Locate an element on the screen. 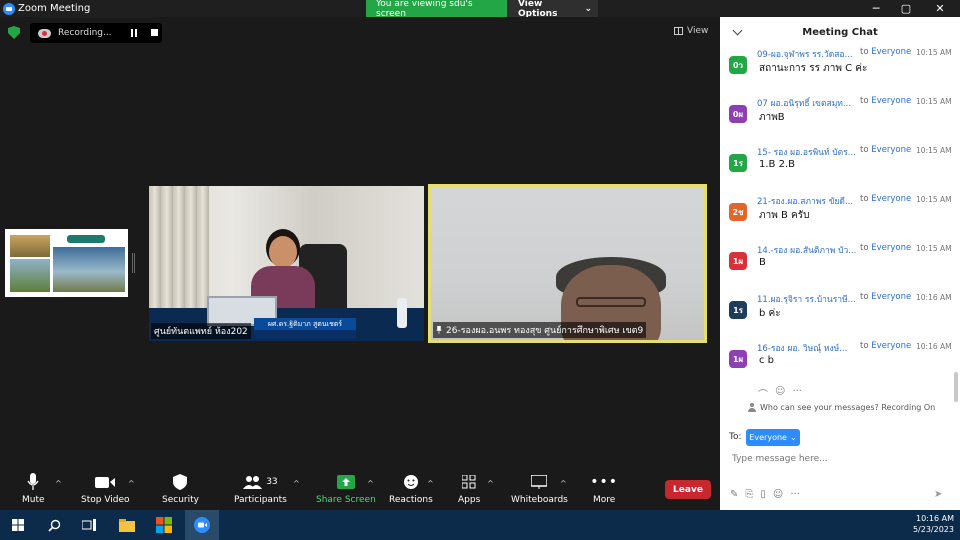  pause-recording-icon is located at coordinates (134, 33).